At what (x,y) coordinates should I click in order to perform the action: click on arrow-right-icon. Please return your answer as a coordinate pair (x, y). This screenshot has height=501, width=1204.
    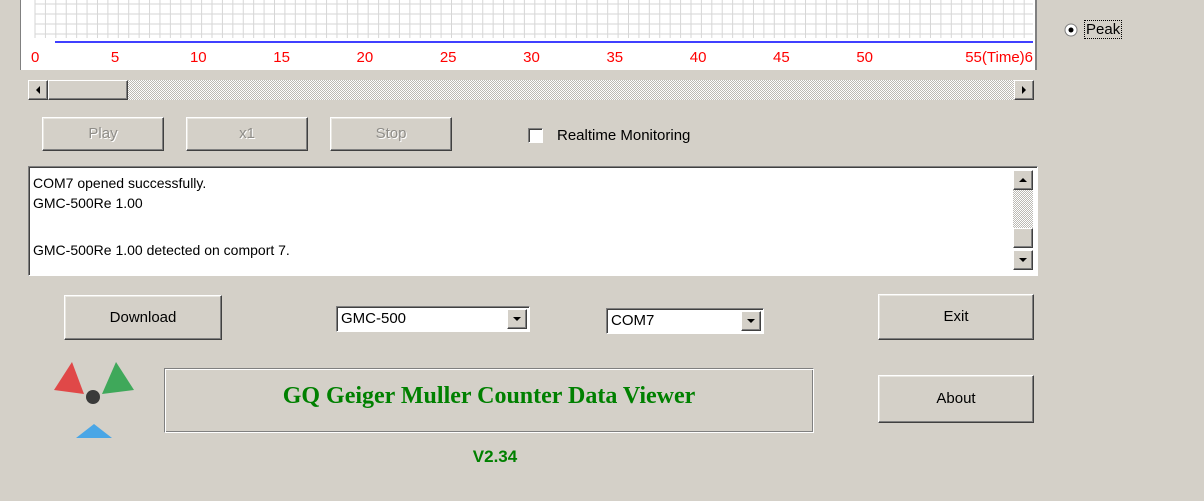
    Looking at the image, I should click on (1024, 90).